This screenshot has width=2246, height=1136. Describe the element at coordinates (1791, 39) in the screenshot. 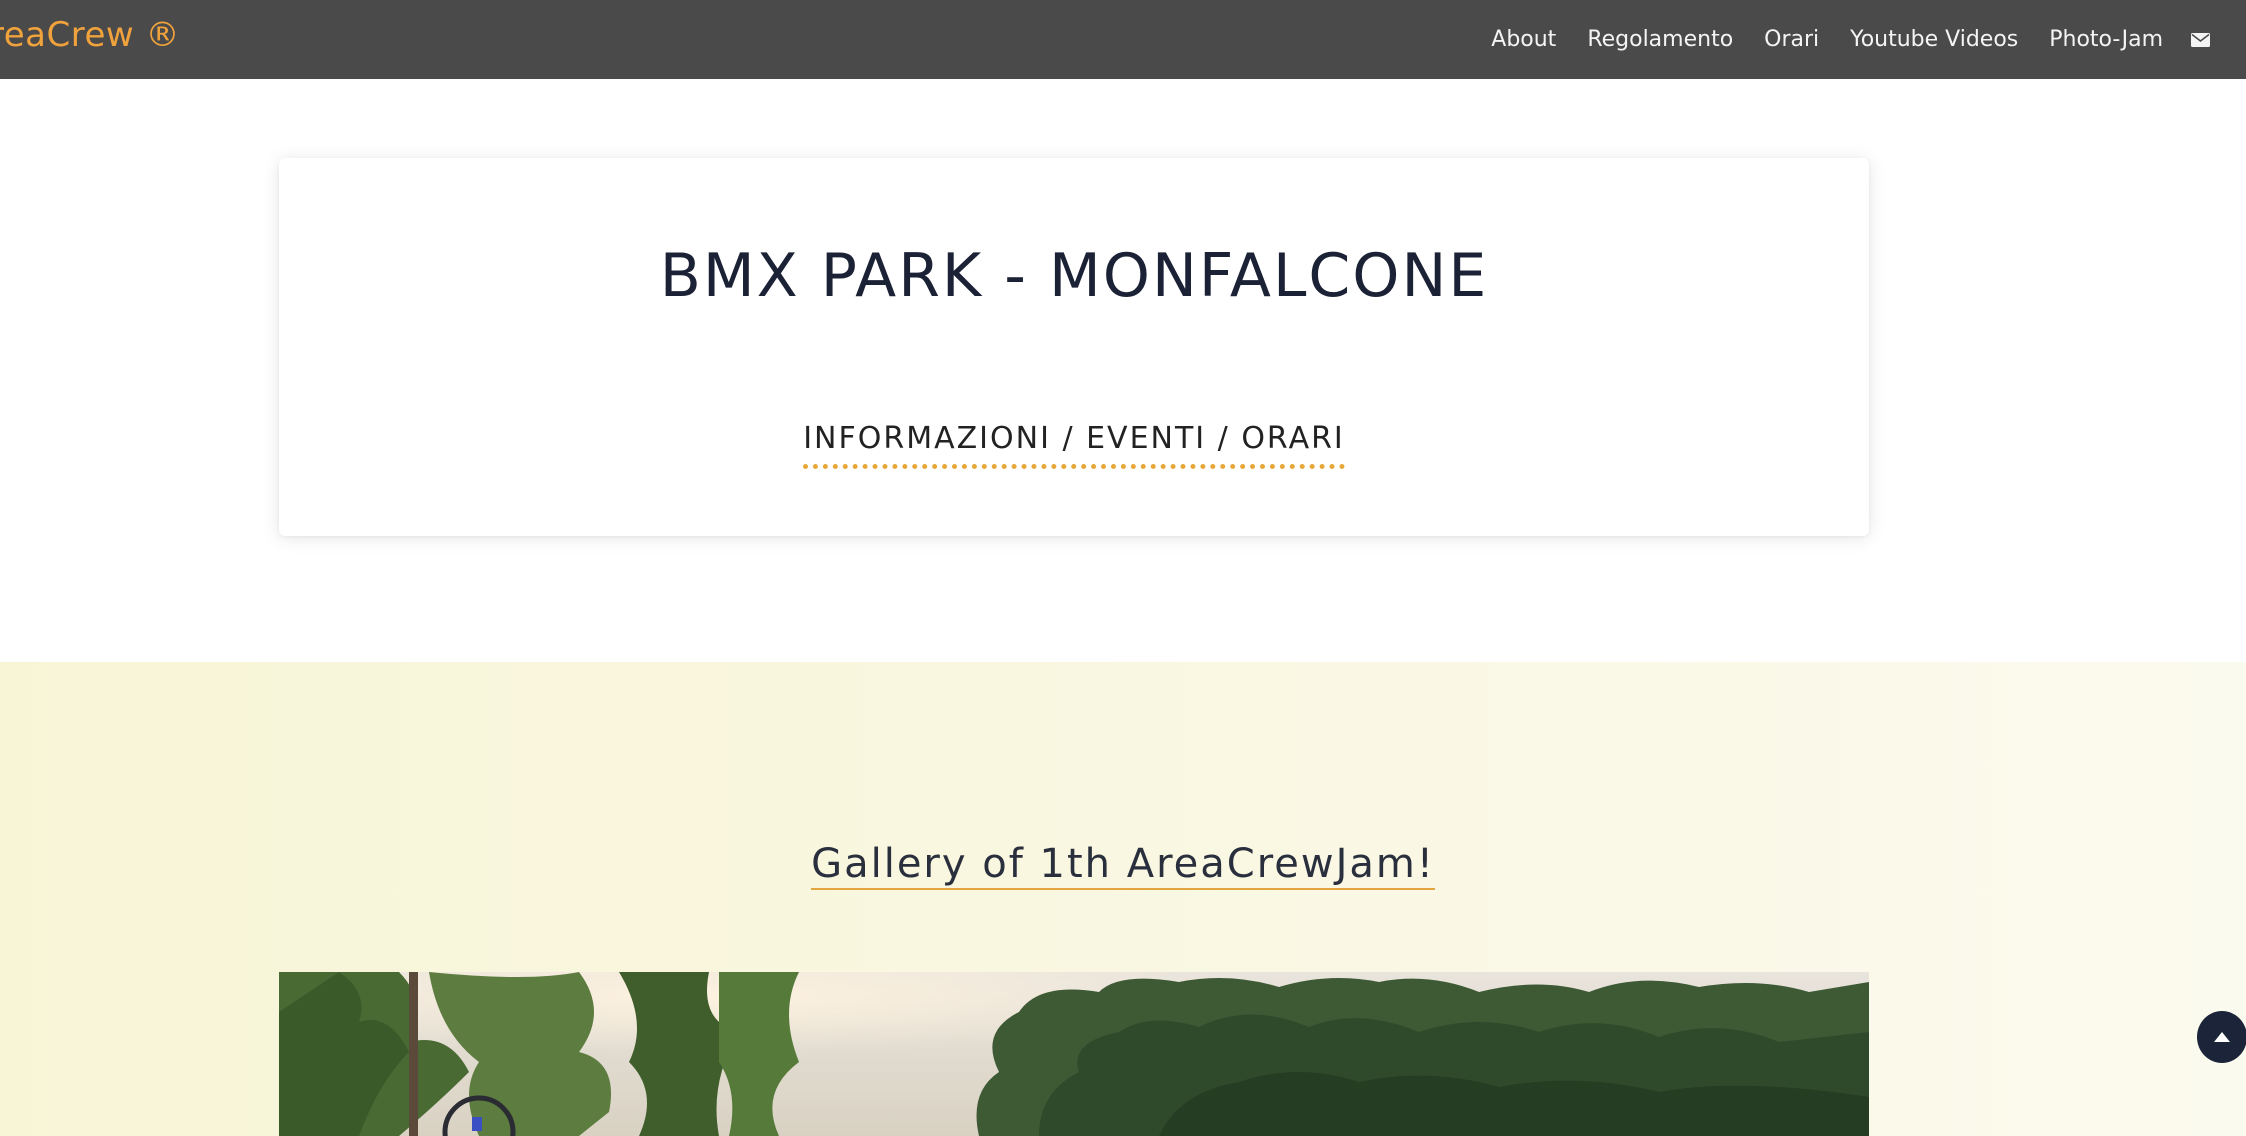

I see `nav-link-orari: Orari` at that location.